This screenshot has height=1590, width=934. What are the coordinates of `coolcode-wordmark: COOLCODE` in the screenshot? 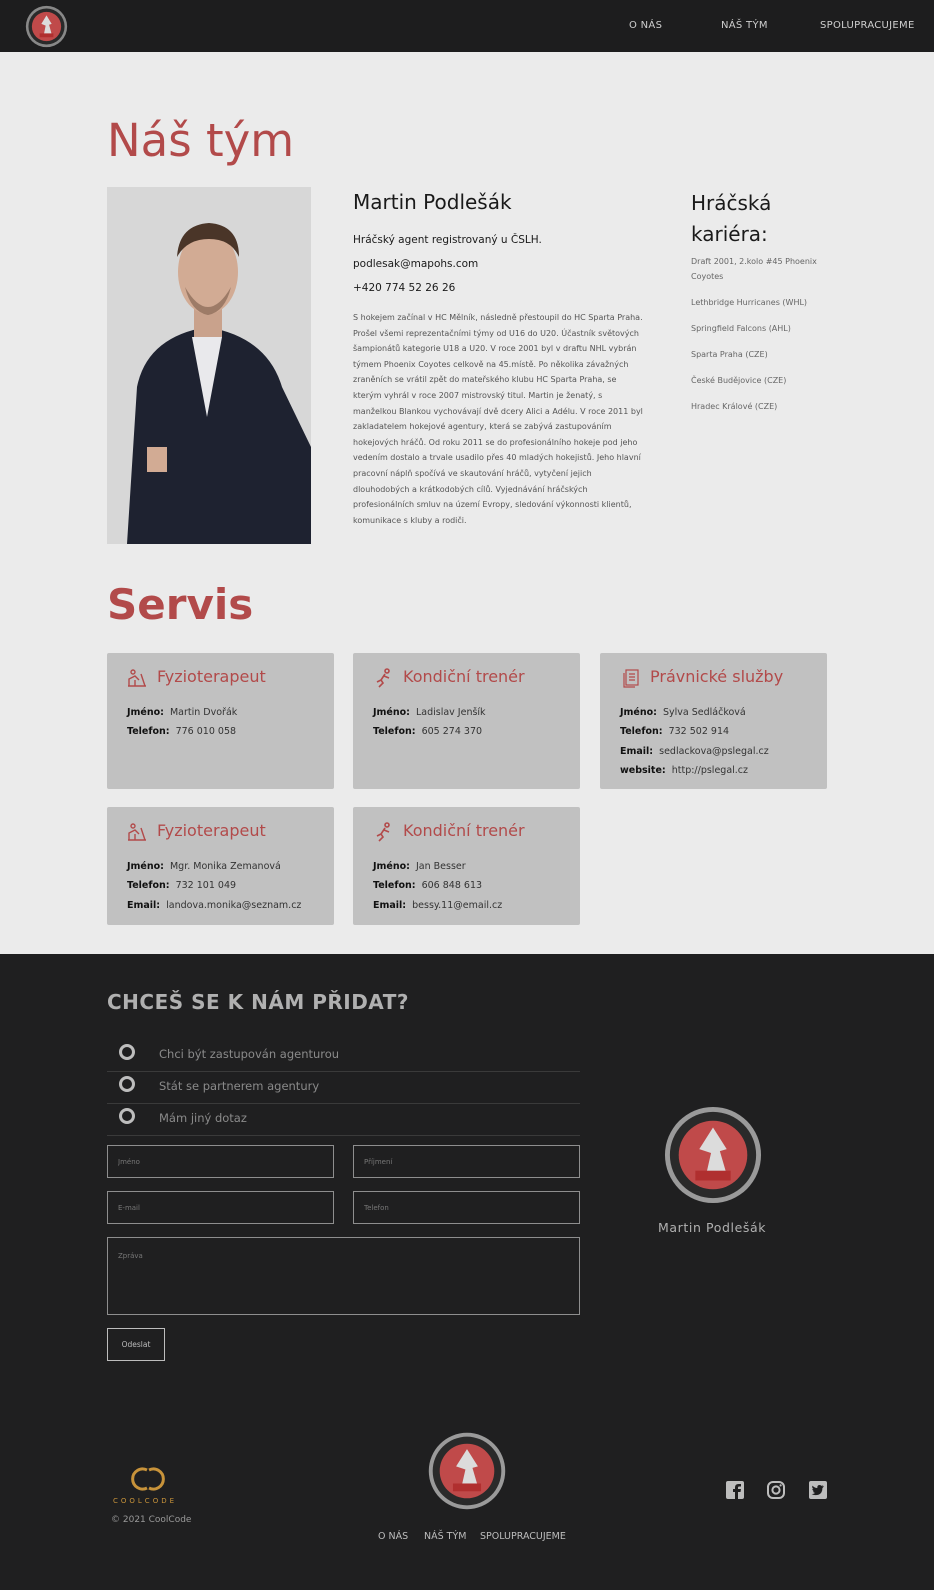 It's located at (145, 1501).